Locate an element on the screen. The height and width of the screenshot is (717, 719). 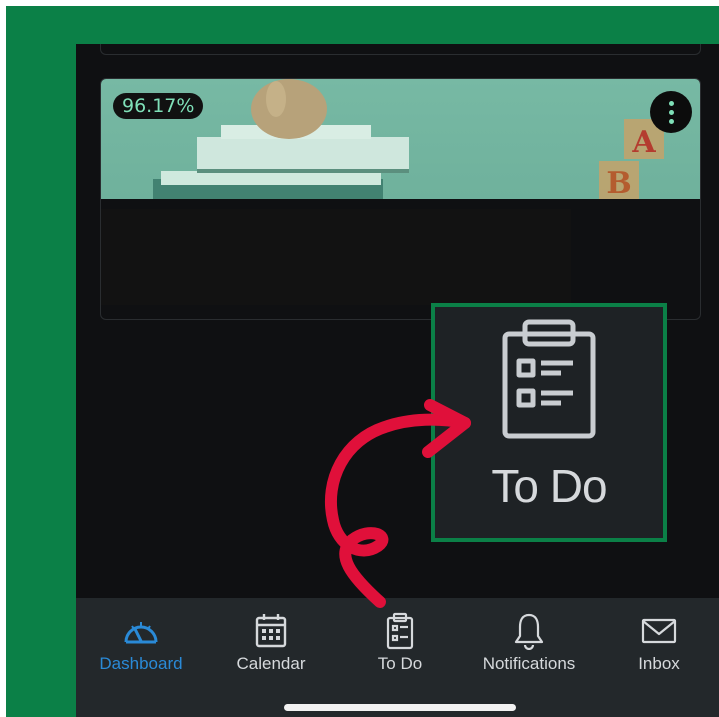
card-body-empty is located at coordinates (635, 257).